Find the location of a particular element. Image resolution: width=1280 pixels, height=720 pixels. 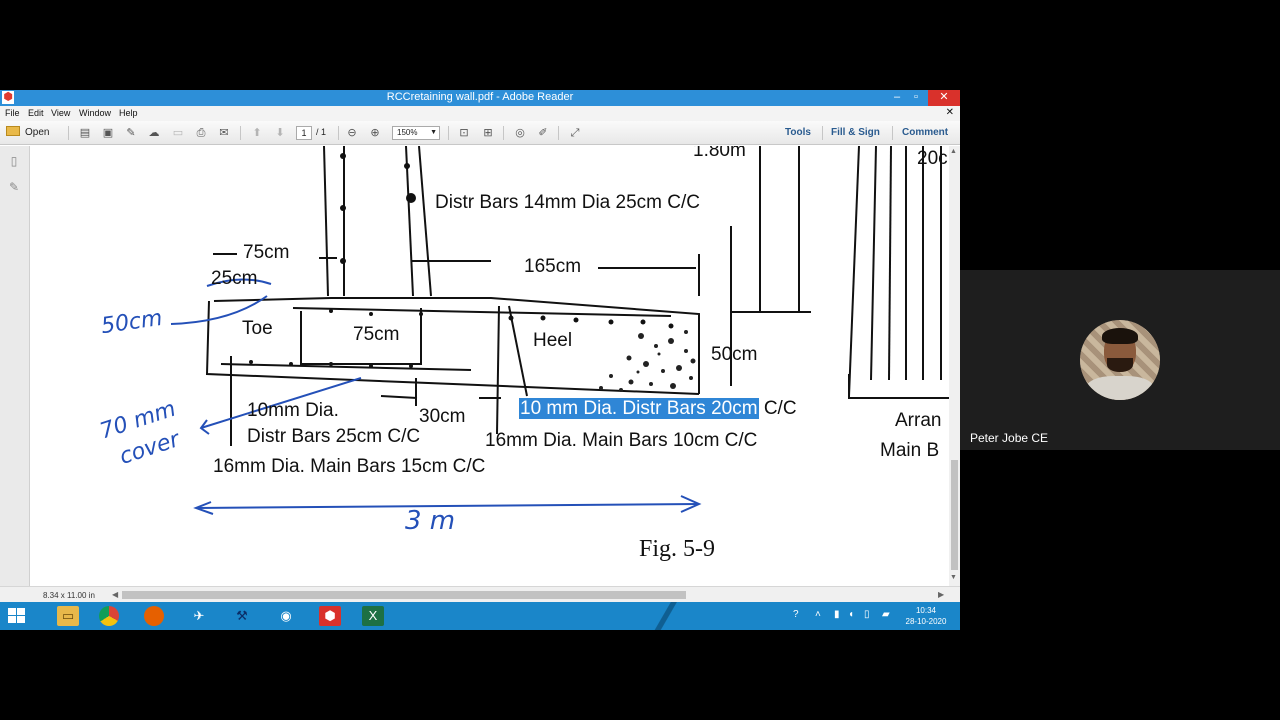

zoom-in-icon: ⊕ is located at coordinates (375, 133).